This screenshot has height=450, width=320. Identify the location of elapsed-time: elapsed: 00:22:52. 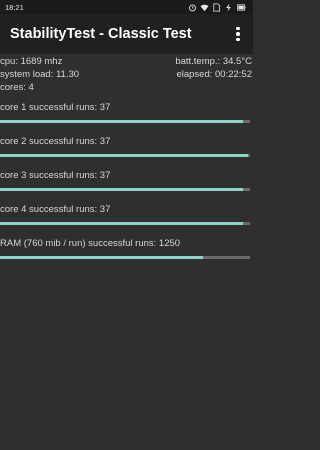
(214, 74).